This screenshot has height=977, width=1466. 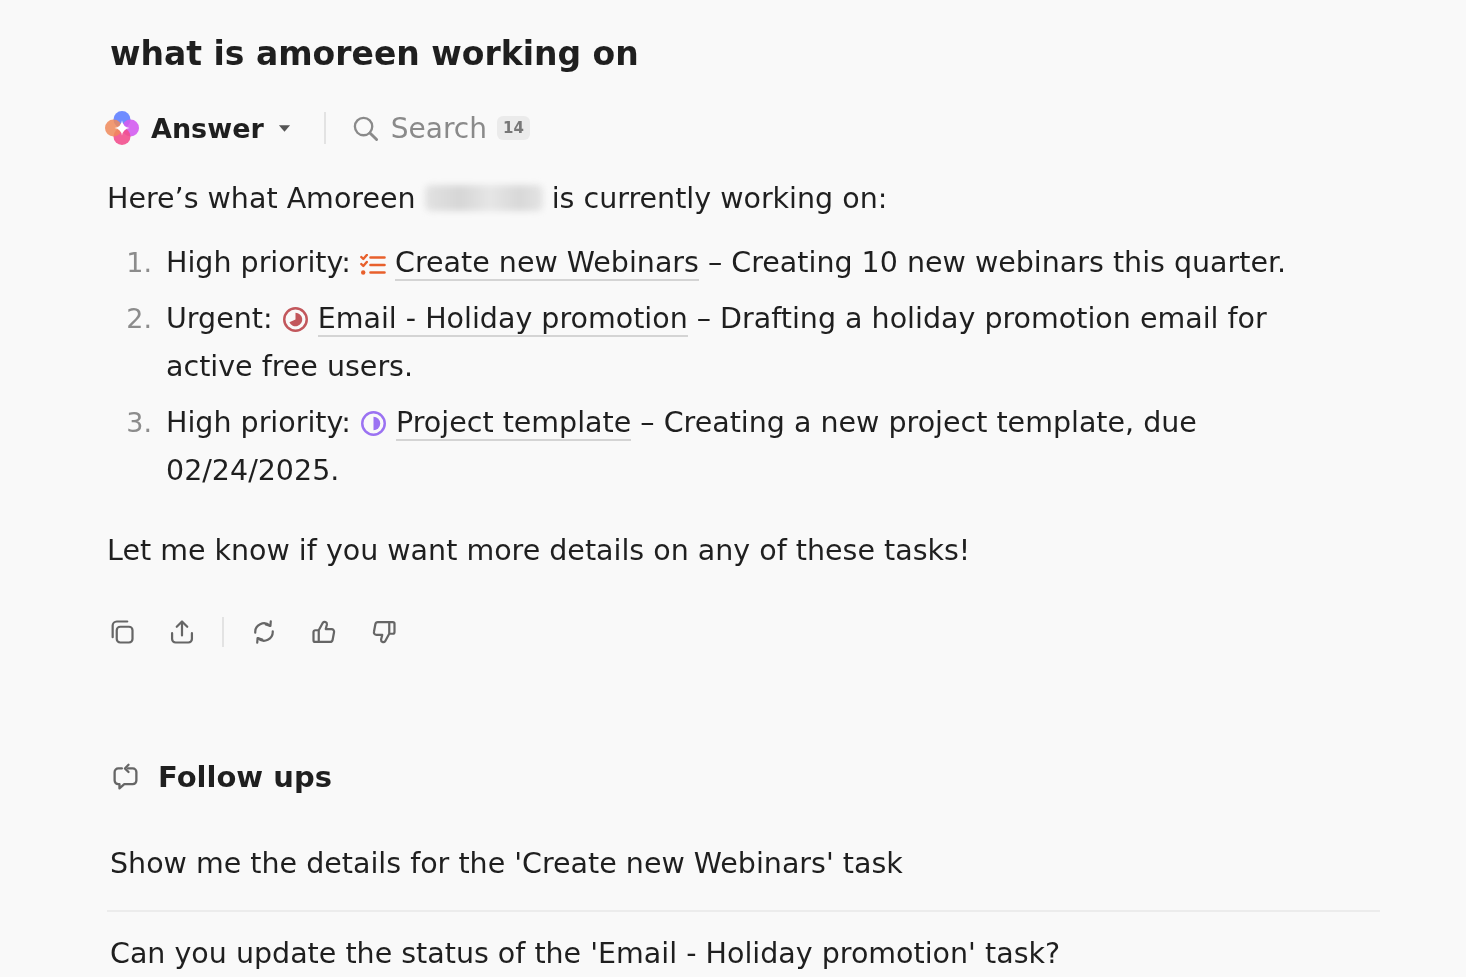 I want to click on search-tab: Search 14, so click(x=440, y=128).